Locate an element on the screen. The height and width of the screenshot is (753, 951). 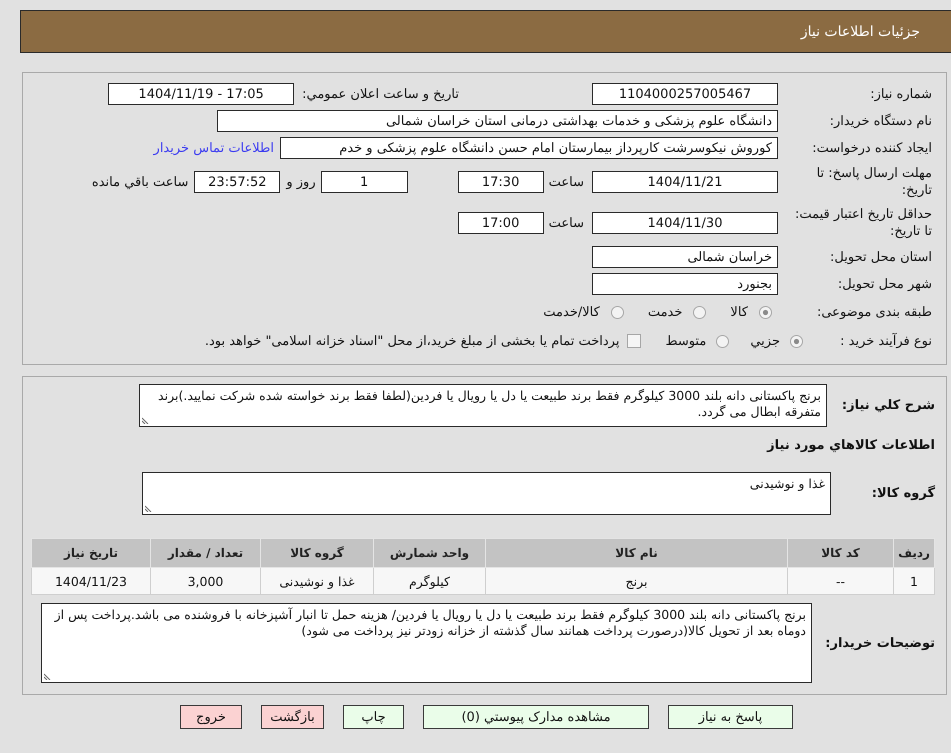
table-cell: 3,000 is located at coordinates (205, 581).